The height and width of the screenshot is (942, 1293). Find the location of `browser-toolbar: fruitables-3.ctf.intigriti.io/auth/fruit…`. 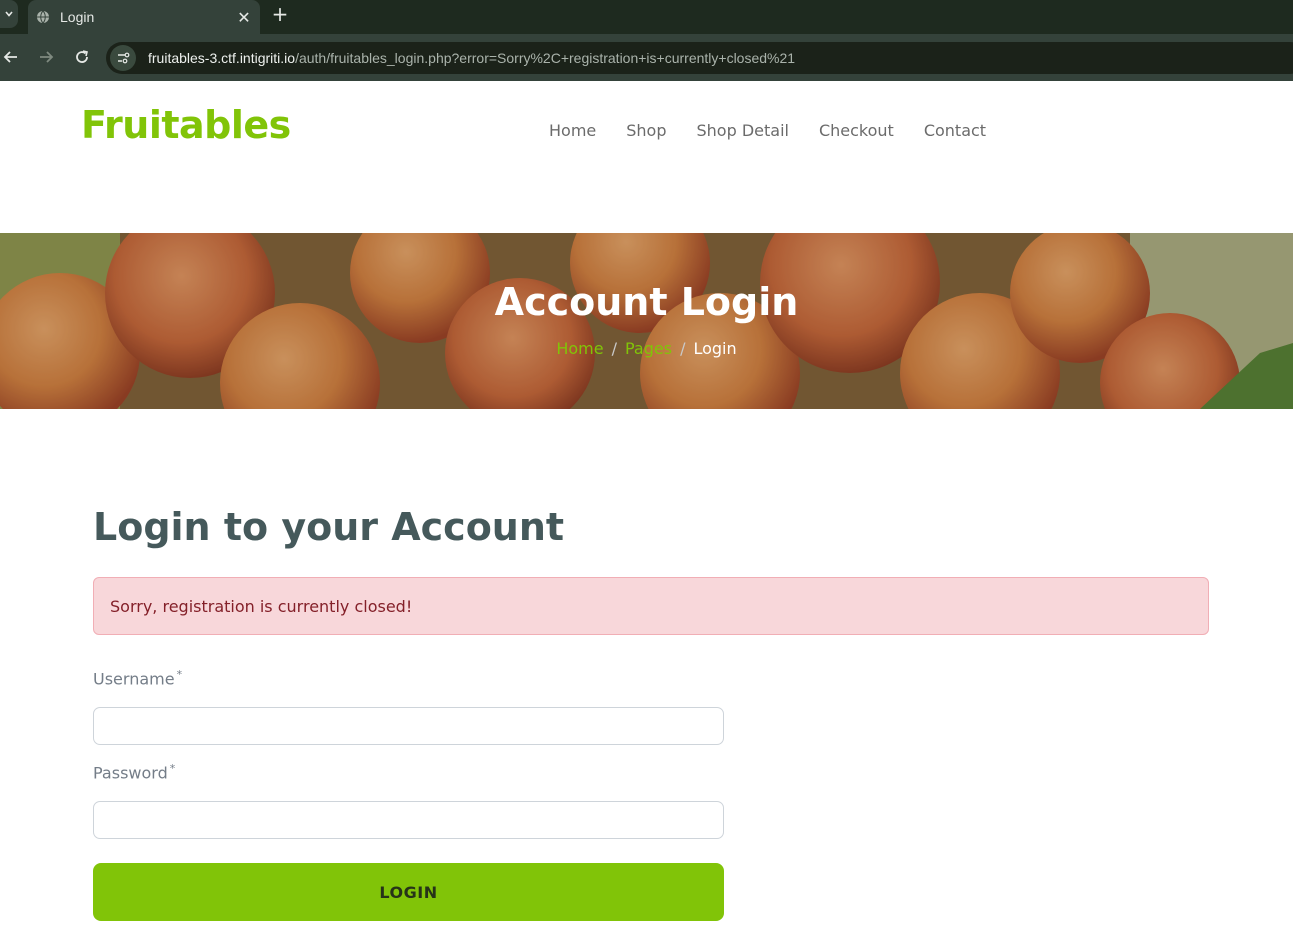

browser-toolbar: fruitables-3.ctf.intigriti.io/auth/fruit… is located at coordinates (646, 57).